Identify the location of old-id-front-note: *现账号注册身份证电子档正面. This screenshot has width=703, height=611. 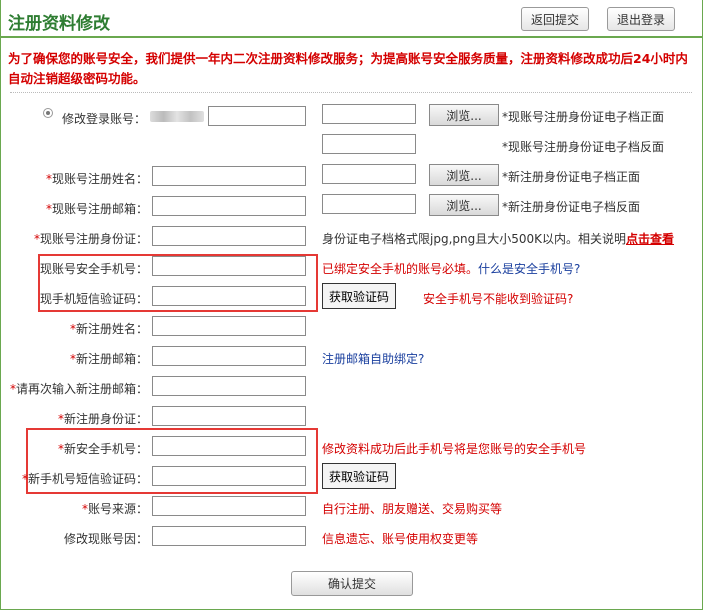
(583, 117).